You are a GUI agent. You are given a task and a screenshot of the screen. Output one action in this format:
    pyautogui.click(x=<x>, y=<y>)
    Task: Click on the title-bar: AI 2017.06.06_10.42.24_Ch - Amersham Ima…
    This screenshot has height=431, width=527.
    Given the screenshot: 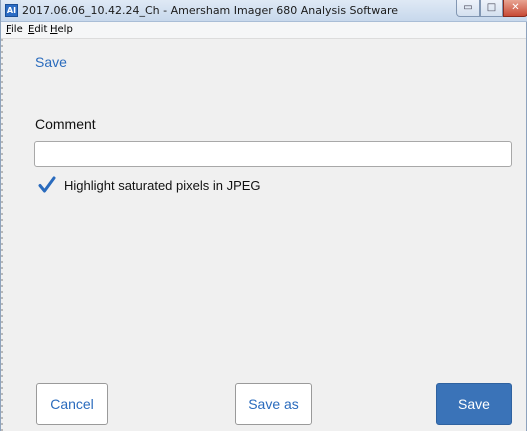 What is the action you would take?
    pyautogui.click(x=264, y=11)
    